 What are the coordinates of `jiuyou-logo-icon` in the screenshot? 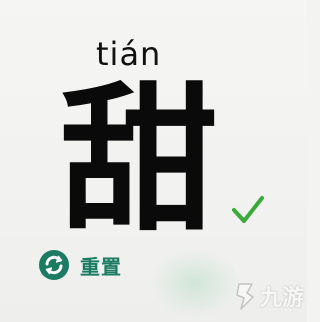 It's located at (245, 296).